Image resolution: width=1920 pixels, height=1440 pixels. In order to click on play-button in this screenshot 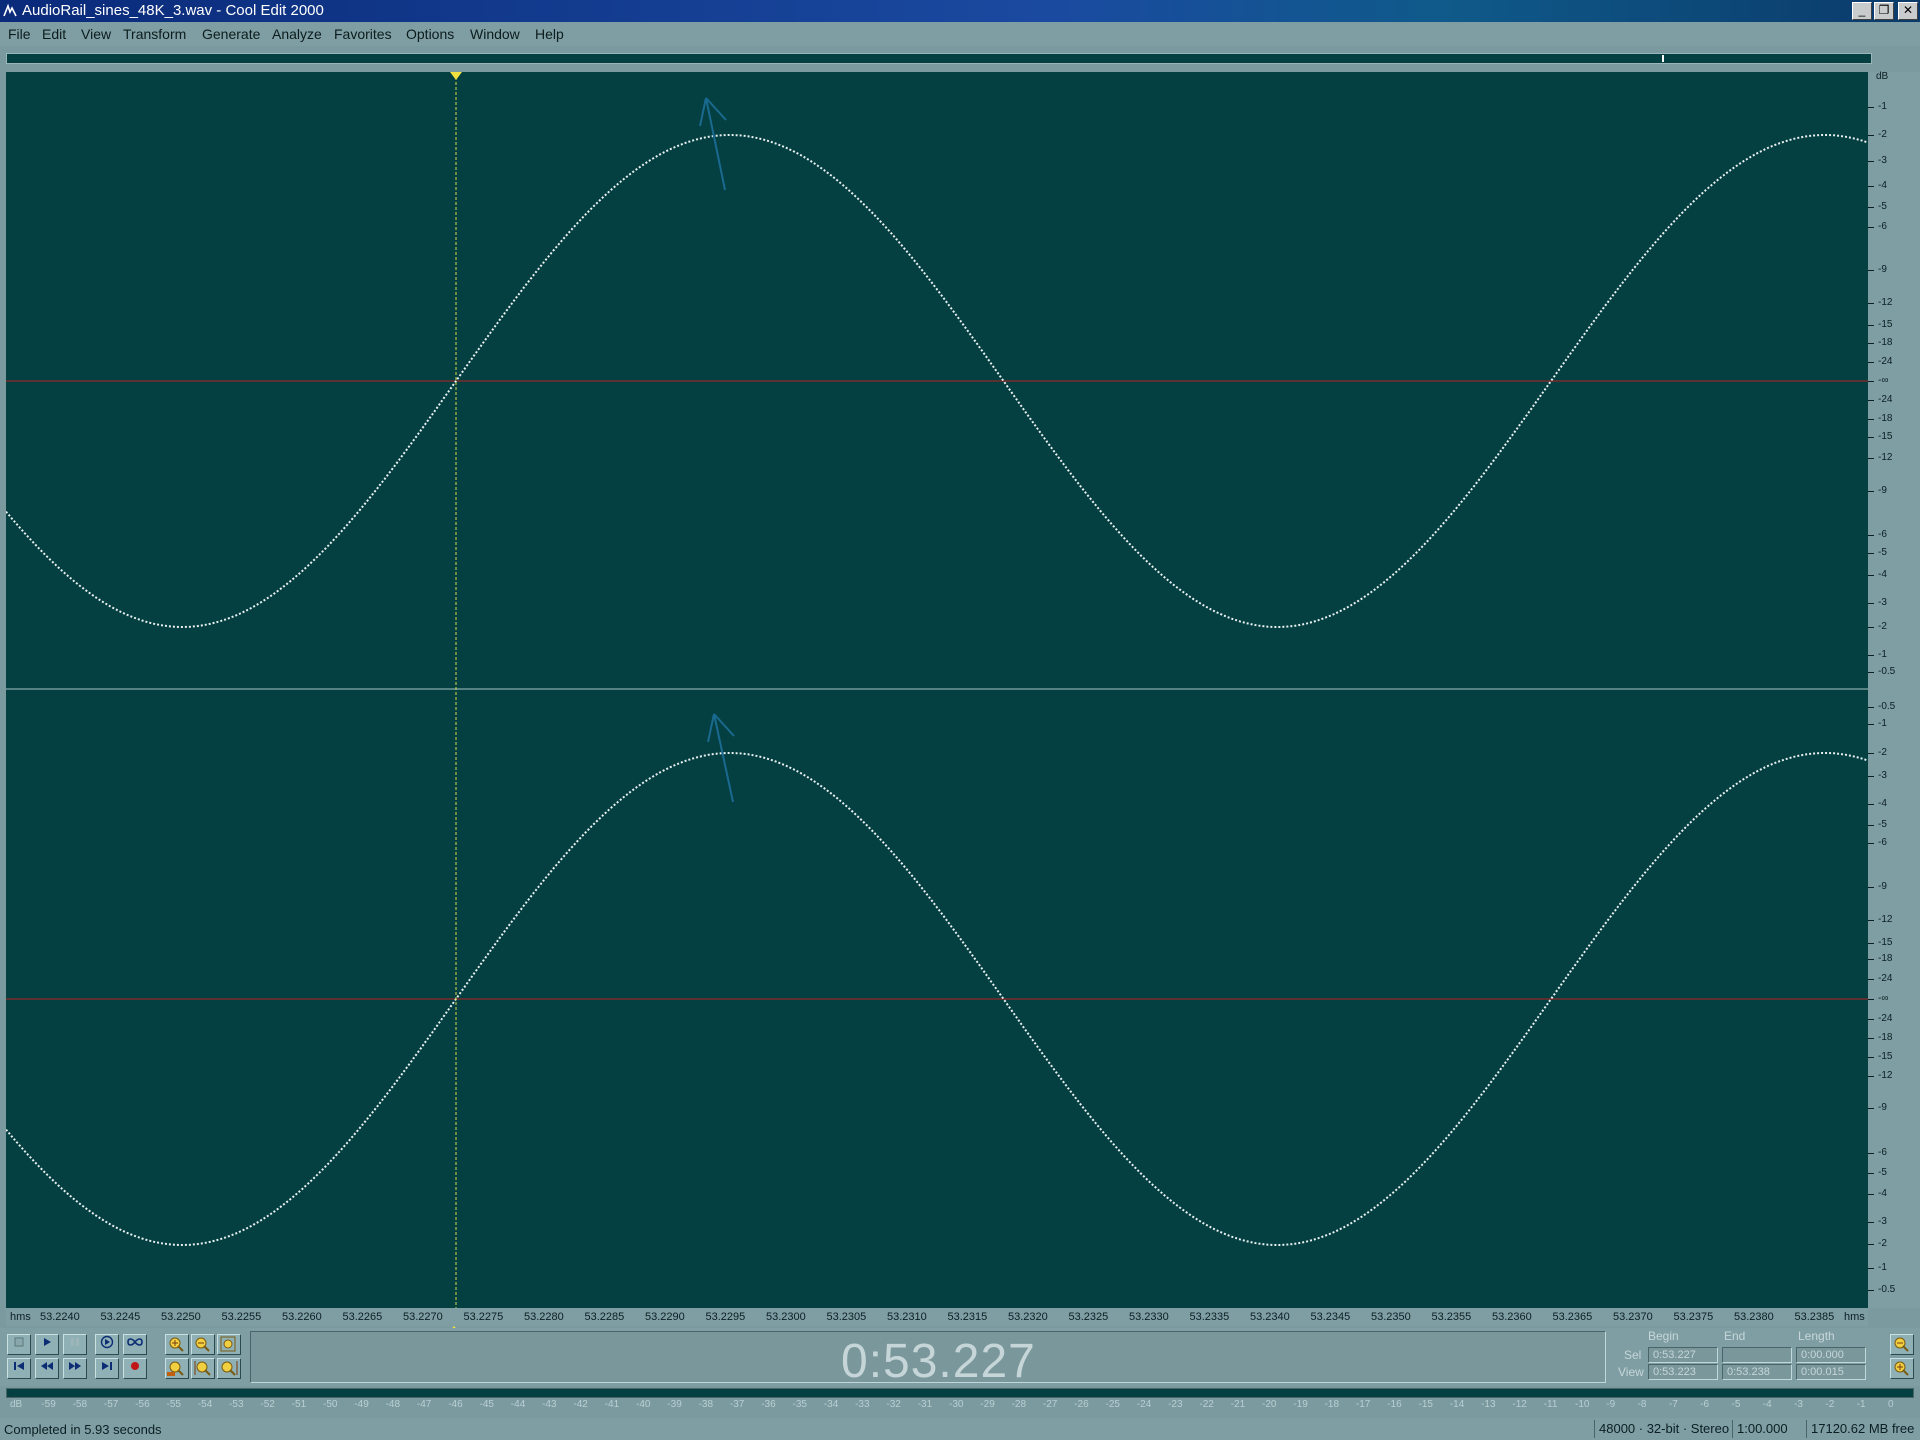, I will do `click(47, 1344)`.